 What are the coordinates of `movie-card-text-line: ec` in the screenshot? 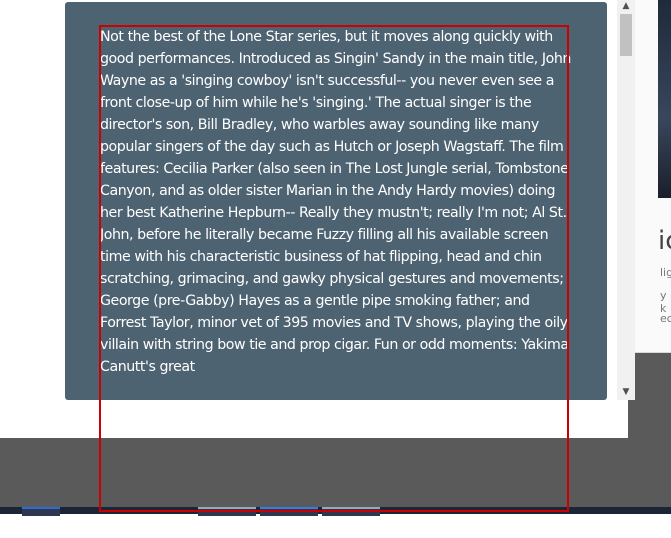 It's located at (665, 318).